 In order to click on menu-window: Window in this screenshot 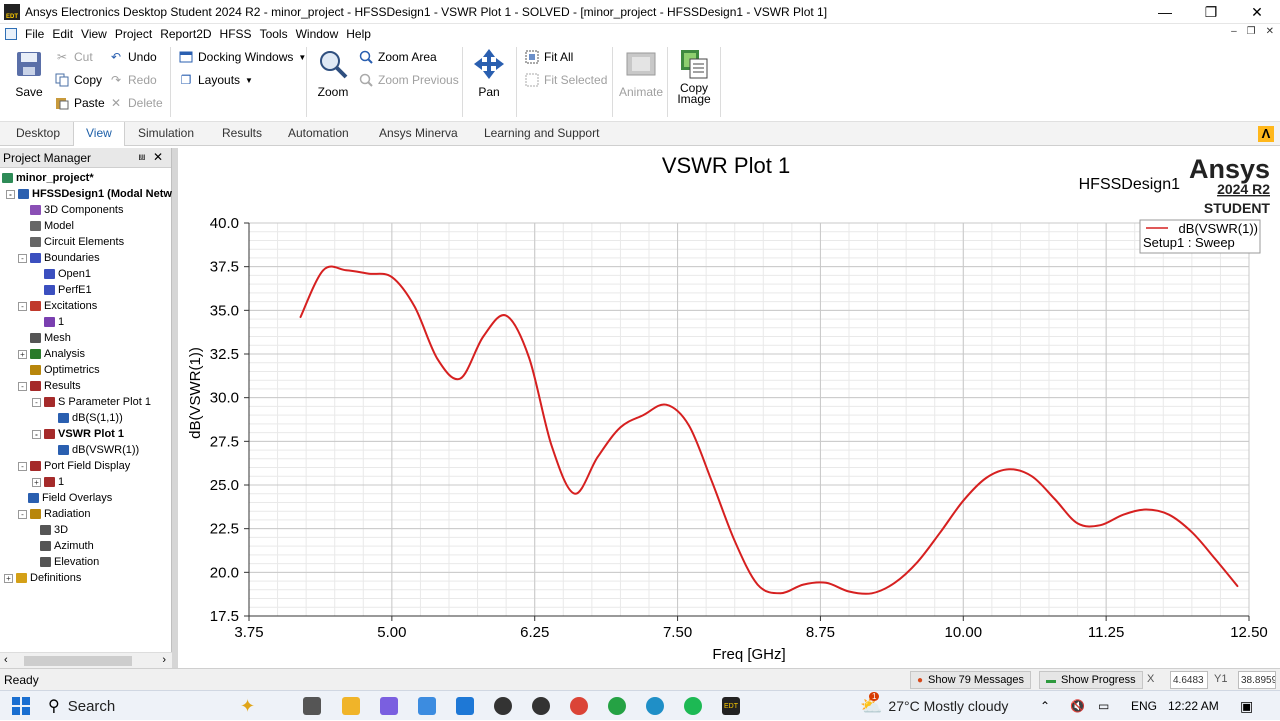, I will do `click(317, 34)`.